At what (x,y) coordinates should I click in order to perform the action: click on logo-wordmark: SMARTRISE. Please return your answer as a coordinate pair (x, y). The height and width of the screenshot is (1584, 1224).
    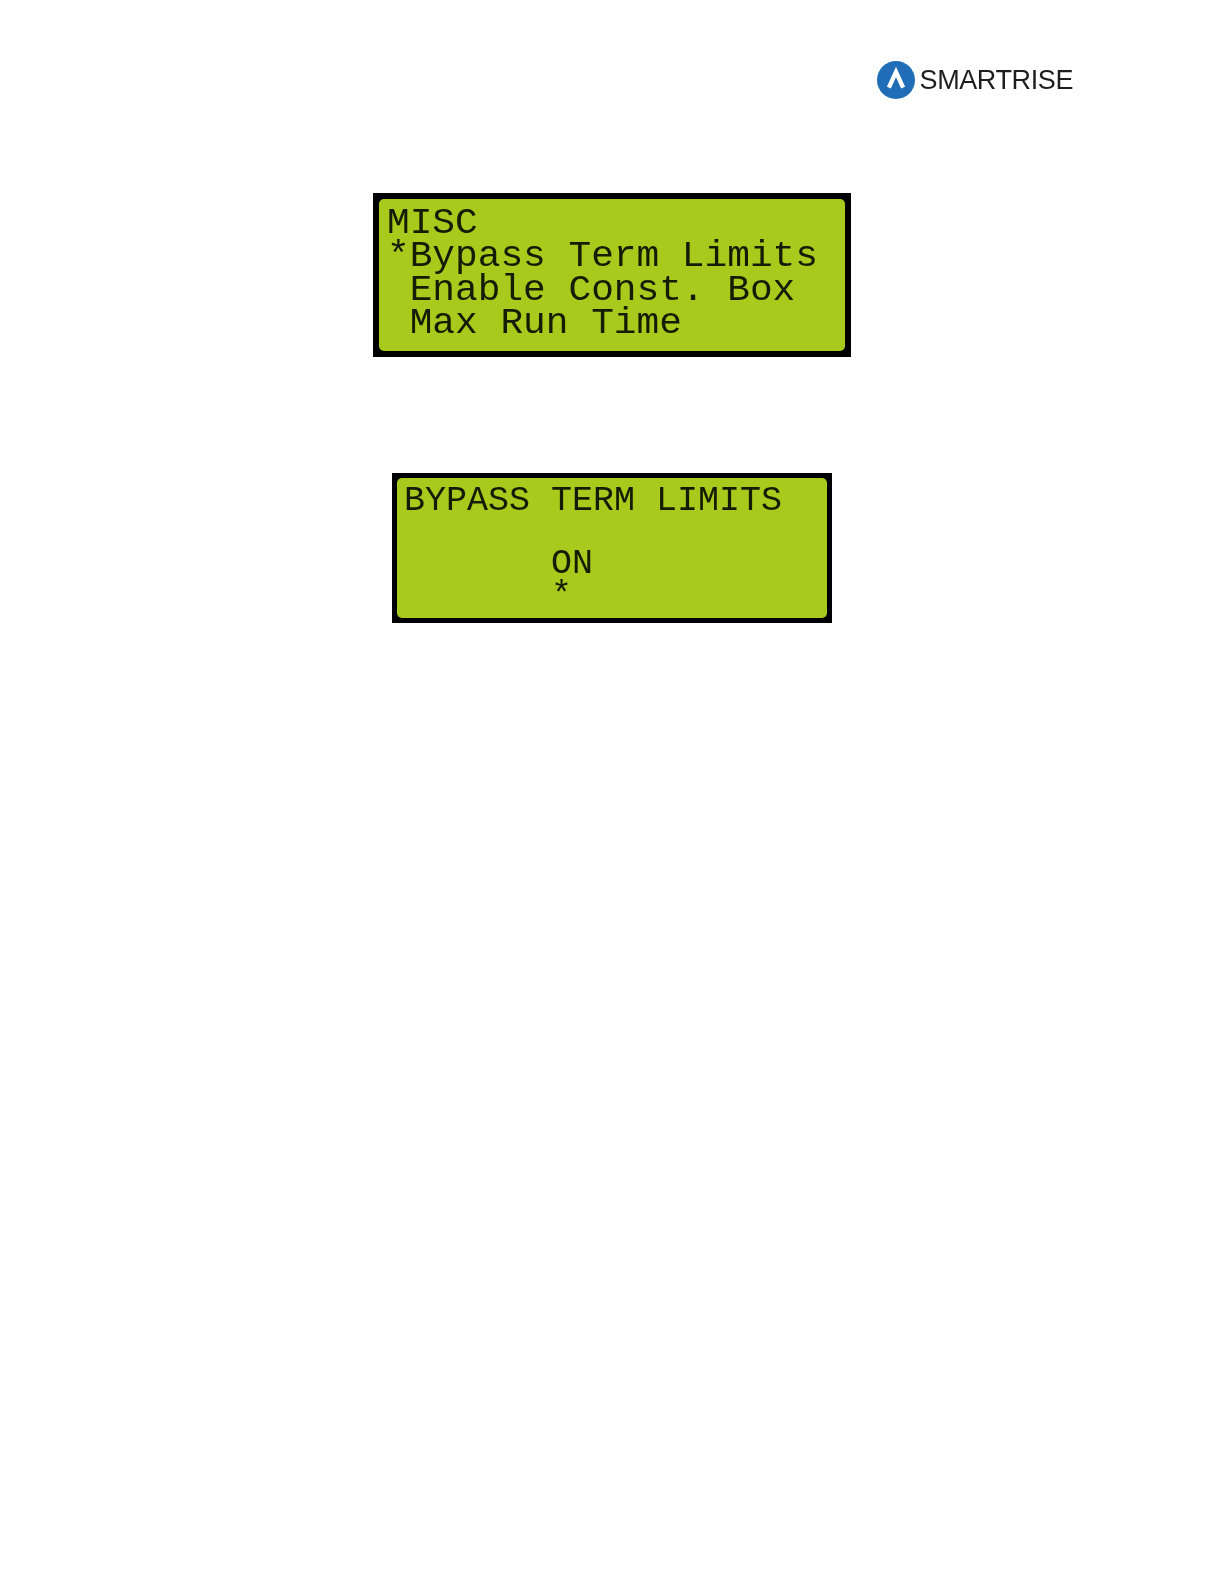
    Looking at the image, I should click on (996, 80).